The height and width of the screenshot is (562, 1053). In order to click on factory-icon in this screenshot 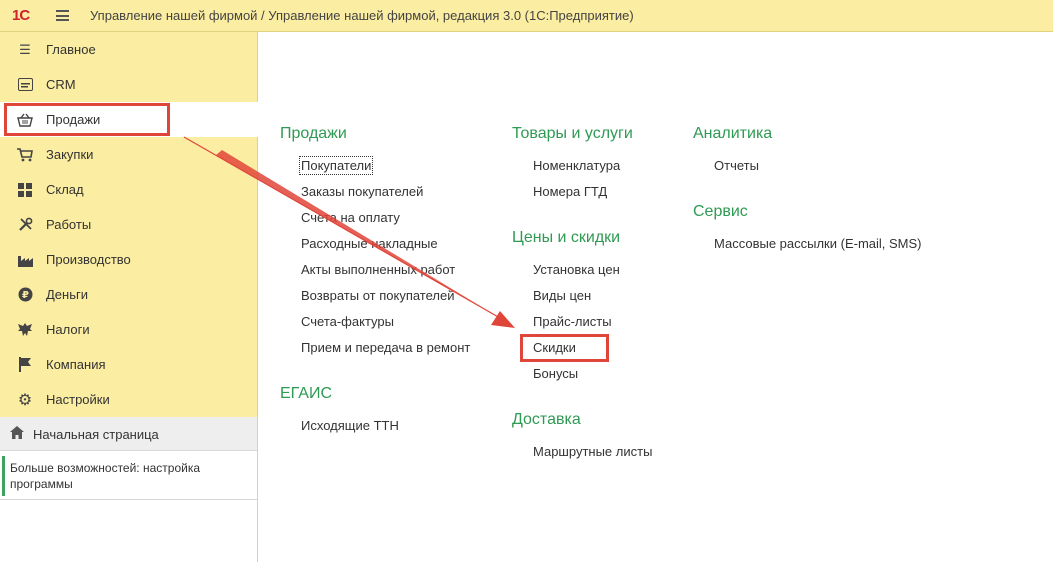, I will do `click(25, 260)`.